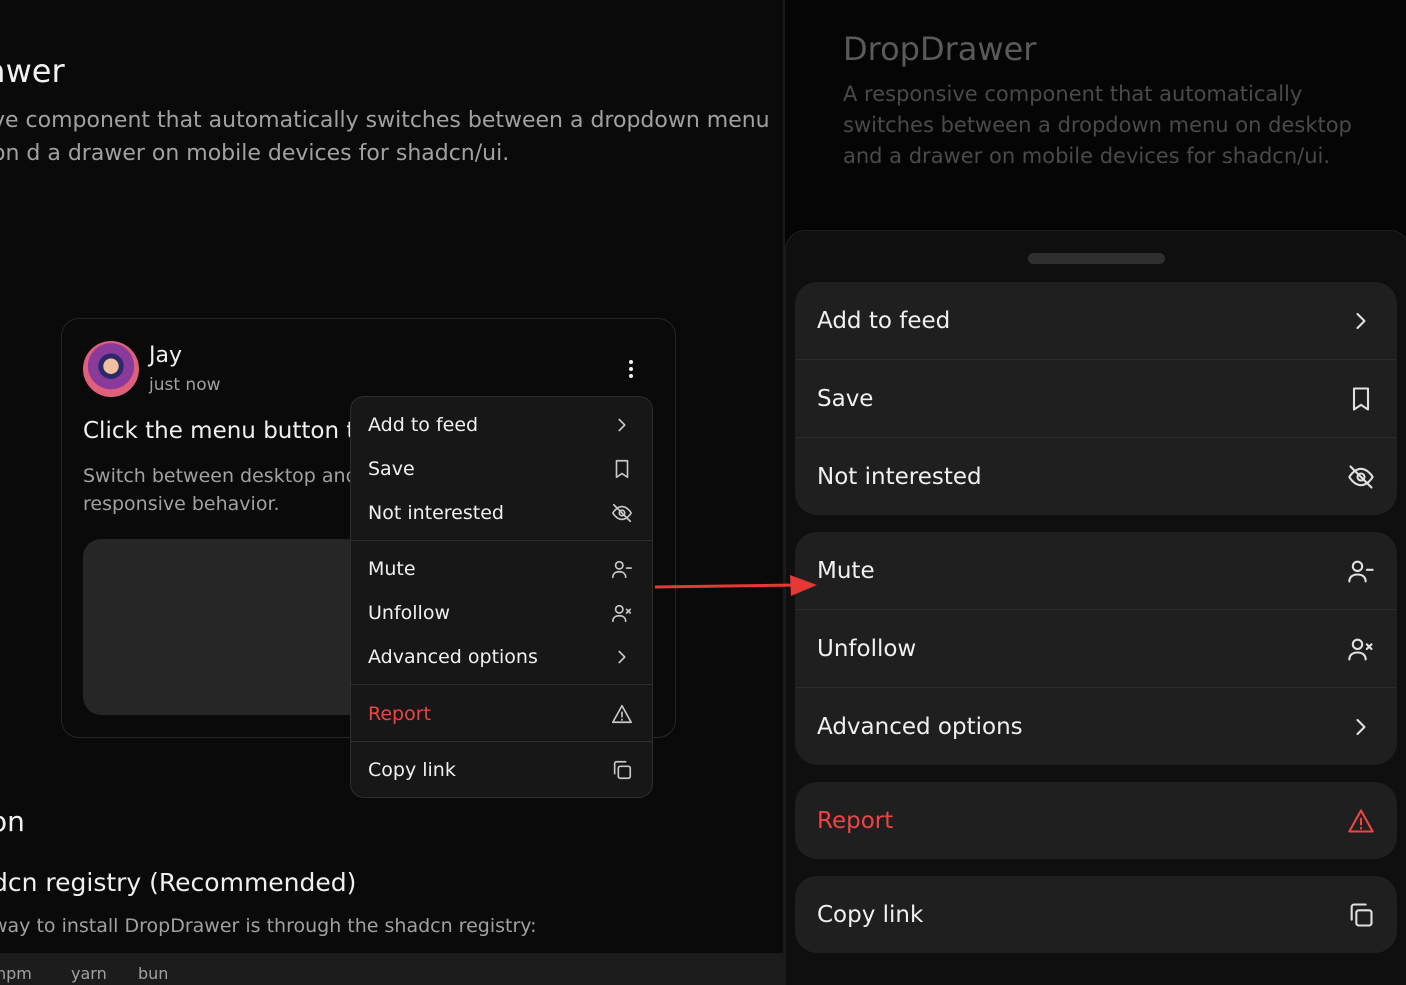  I want to click on install-tabs-bar, so click(391, 969).